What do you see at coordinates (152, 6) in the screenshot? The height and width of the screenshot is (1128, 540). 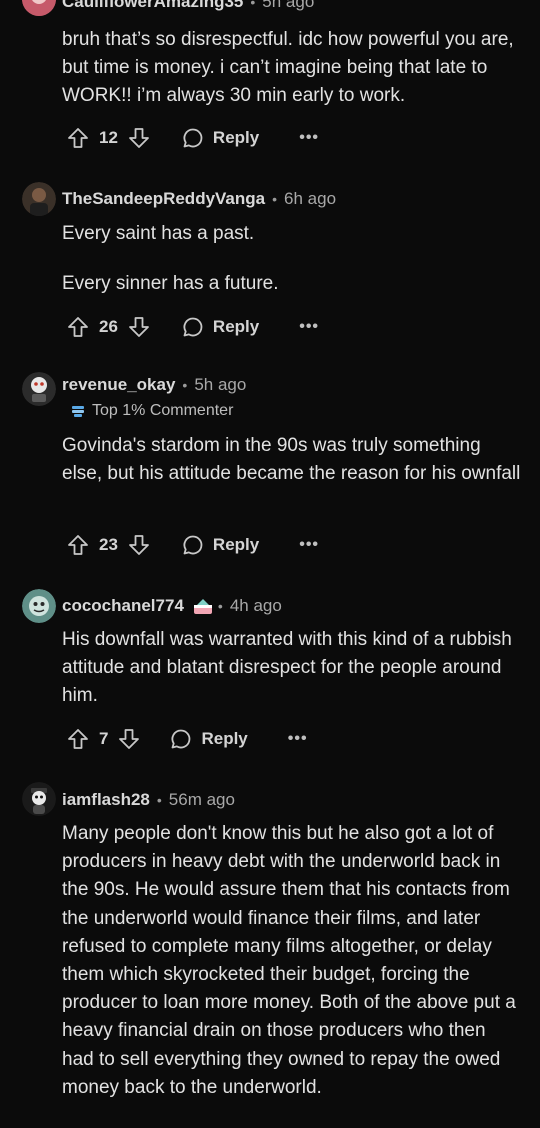 I see `username: CauliflowerAmazing35` at bounding box center [152, 6].